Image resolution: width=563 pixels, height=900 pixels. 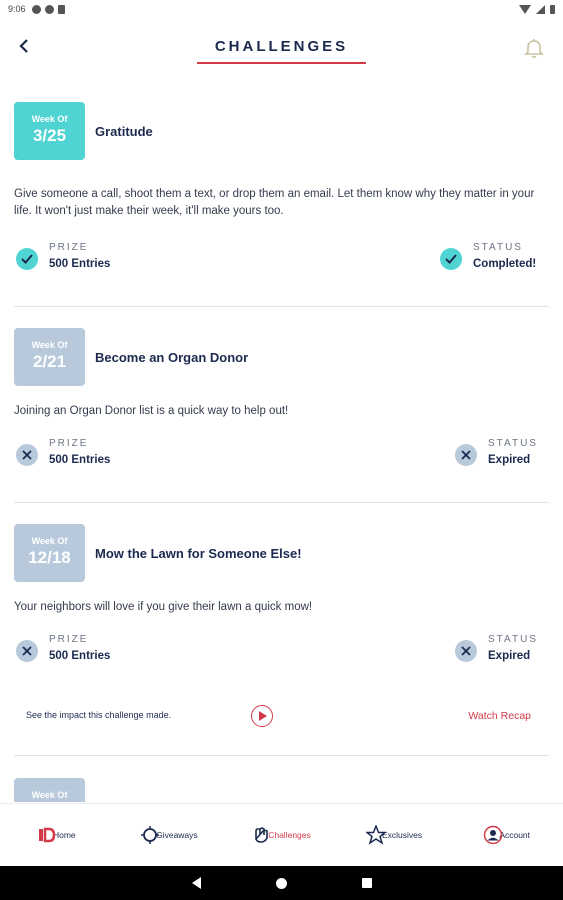 What do you see at coordinates (124, 131) in the screenshot?
I see `challenge-title: Gratitude` at bounding box center [124, 131].